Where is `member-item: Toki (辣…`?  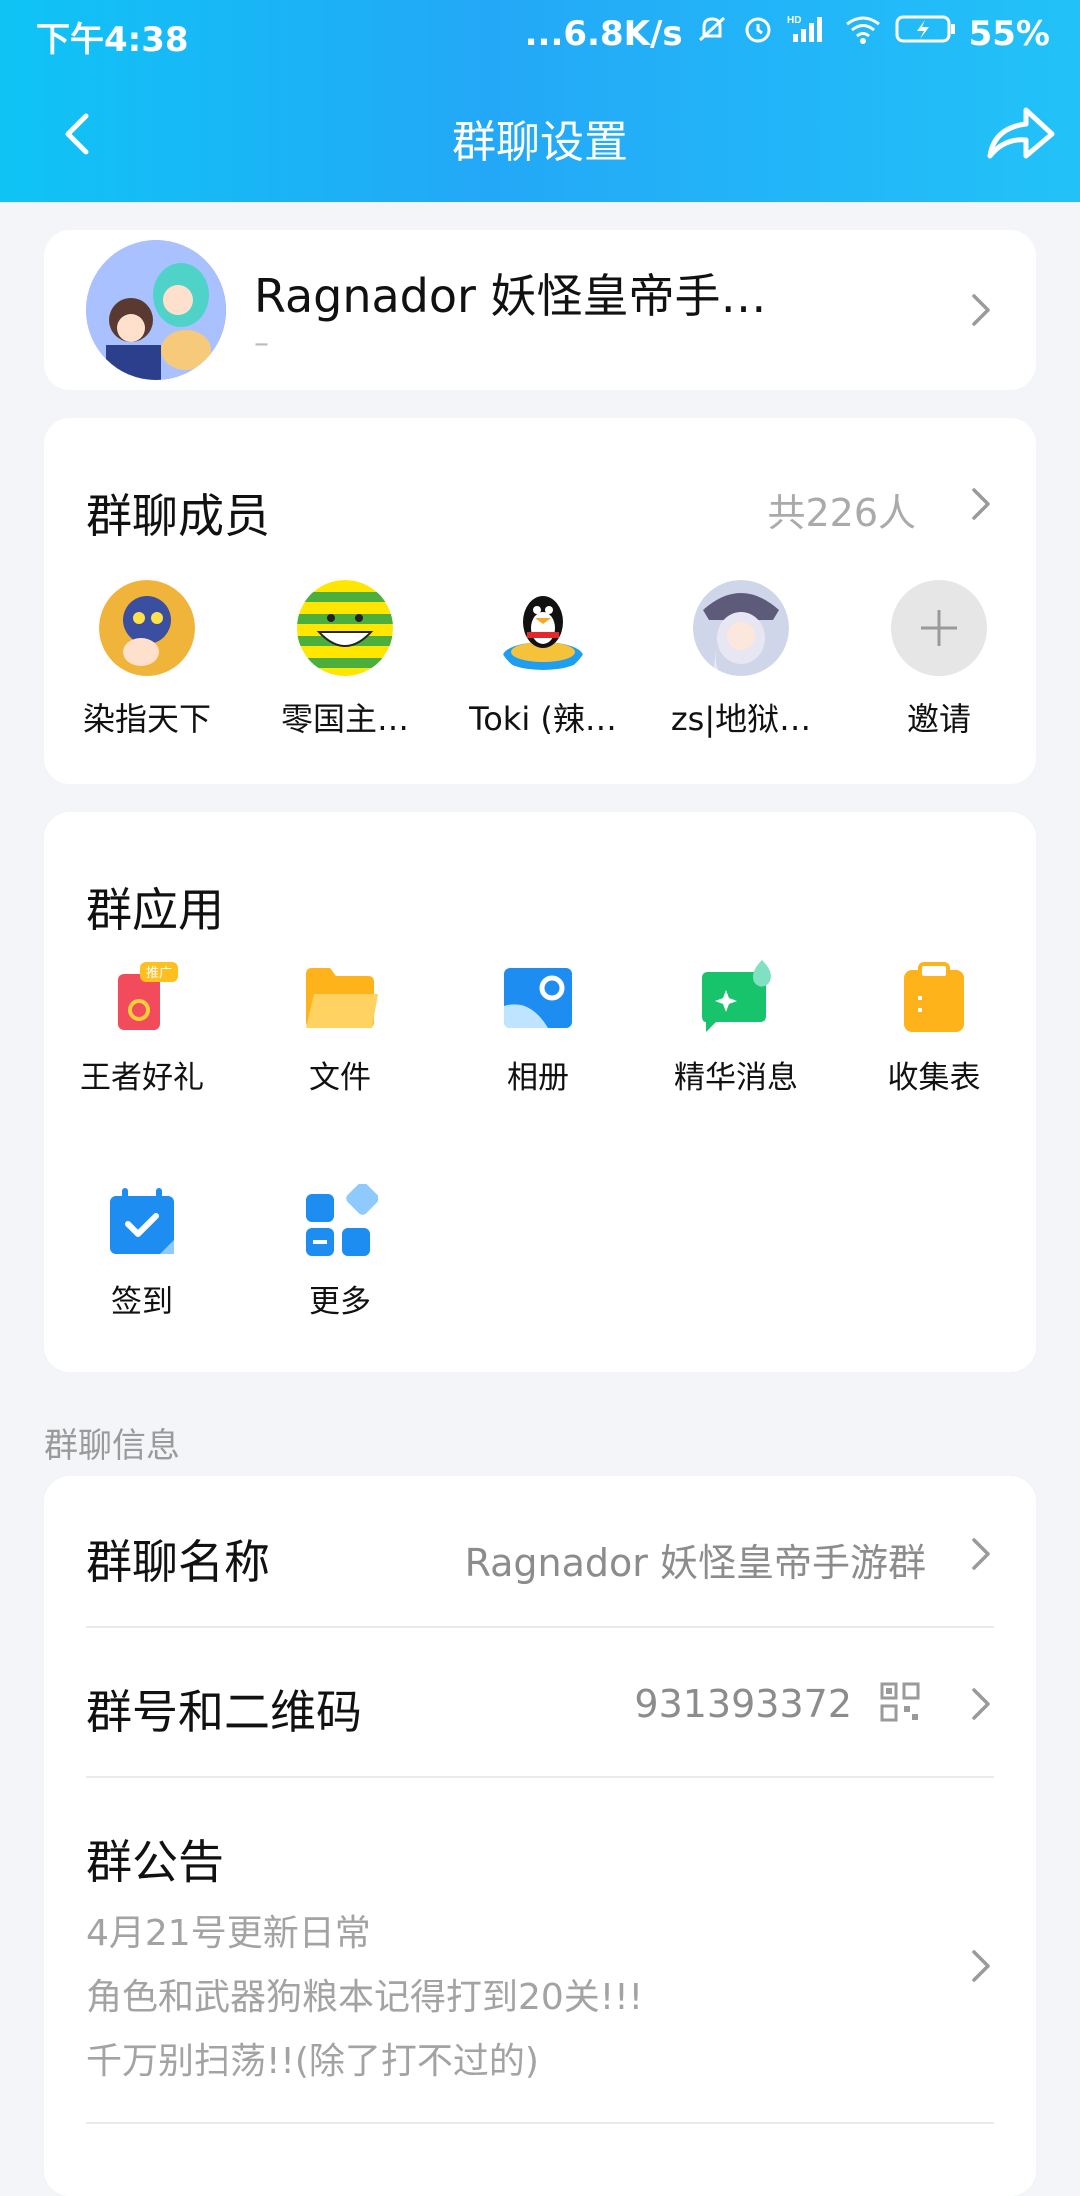
member-item: Toki (辣… is located at coordinates (543, 660).